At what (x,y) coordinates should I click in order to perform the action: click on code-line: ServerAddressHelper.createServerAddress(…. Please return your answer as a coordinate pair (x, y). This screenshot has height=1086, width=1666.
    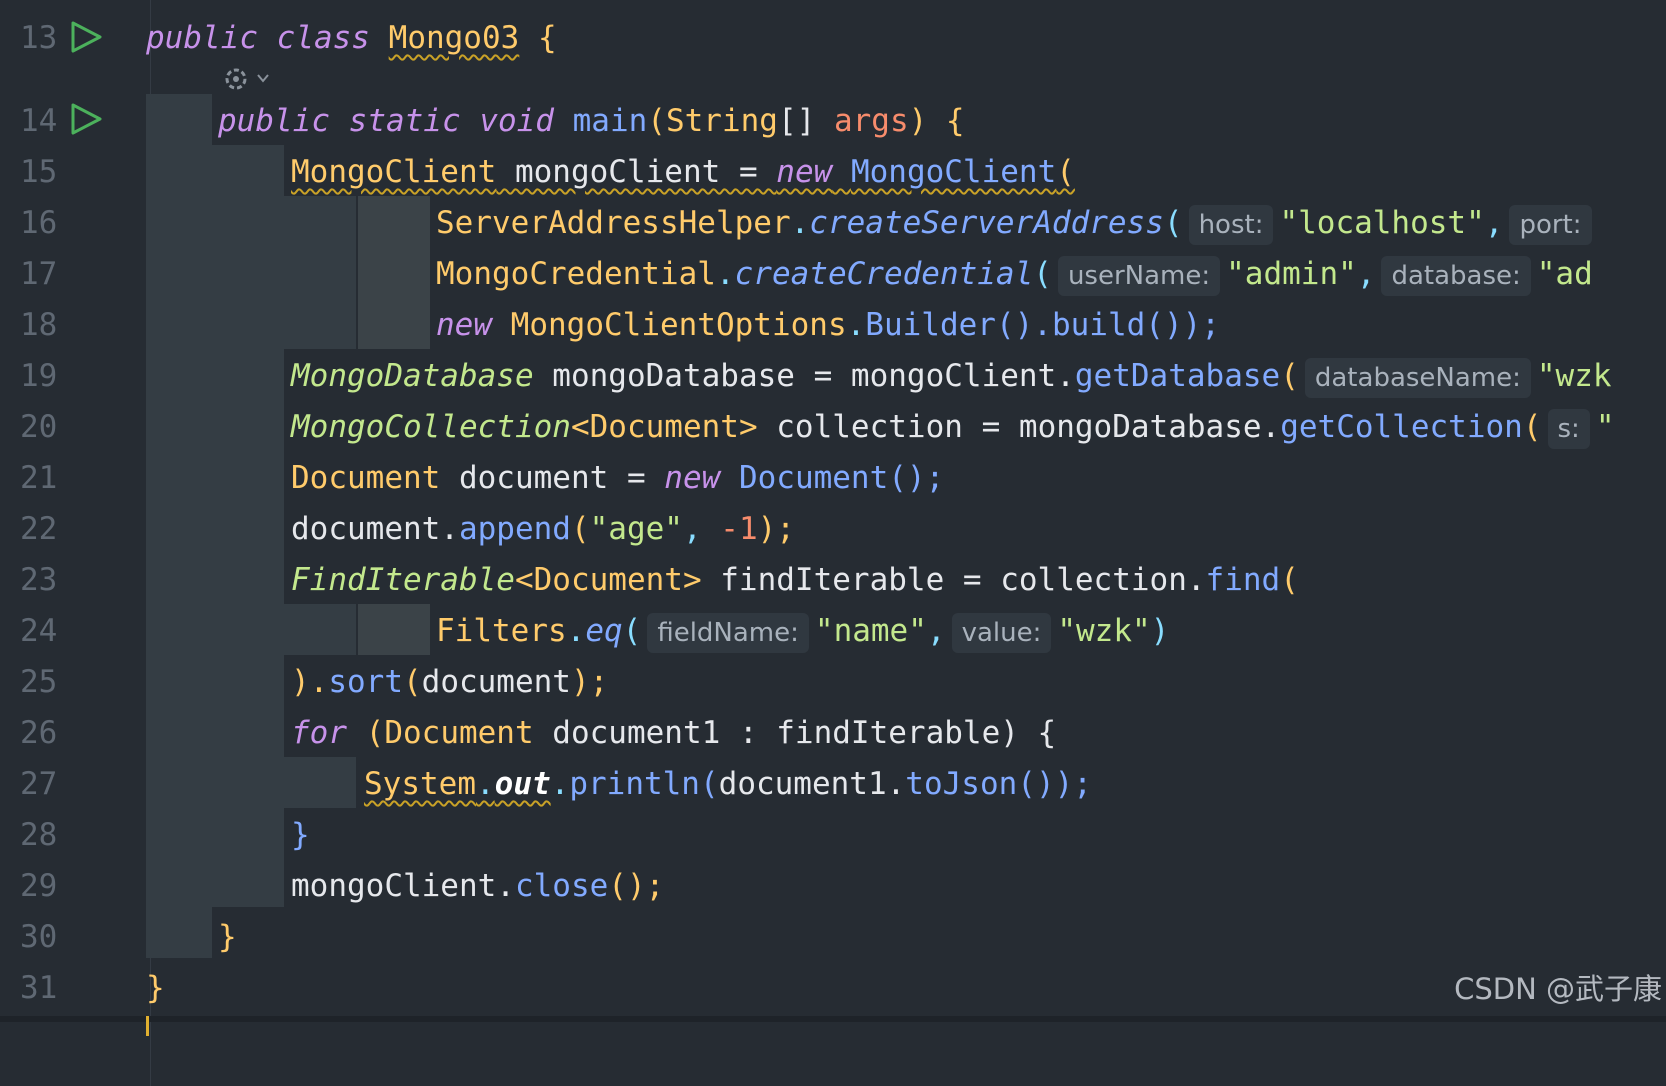
    Looking at the image, I should click on (1017, 223).